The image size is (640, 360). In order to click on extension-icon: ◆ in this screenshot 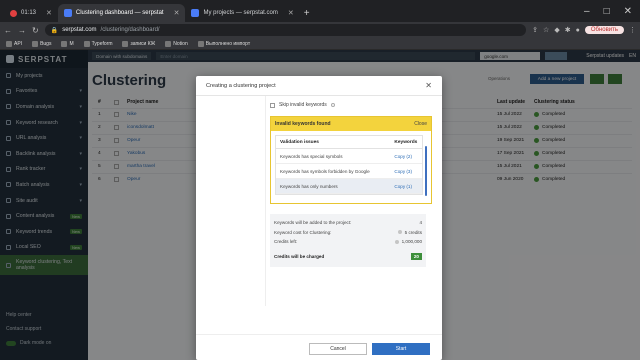, I will do `click(556, 30)`.